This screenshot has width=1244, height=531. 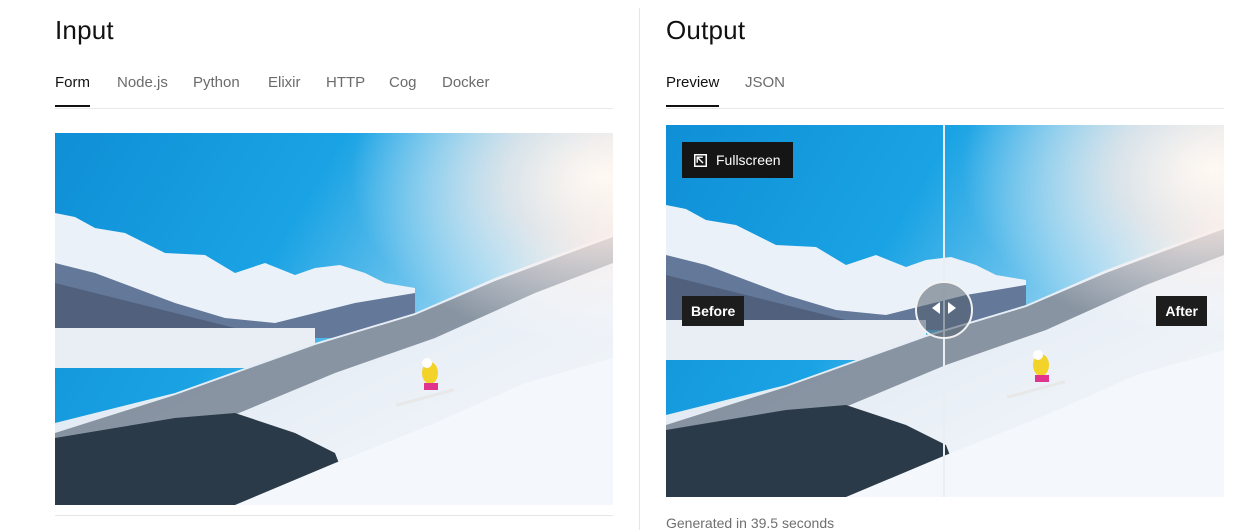 What do you see at coordinates (334, 515) in the screenshot?
I see `form-divider` at bounding box center [334, 515].